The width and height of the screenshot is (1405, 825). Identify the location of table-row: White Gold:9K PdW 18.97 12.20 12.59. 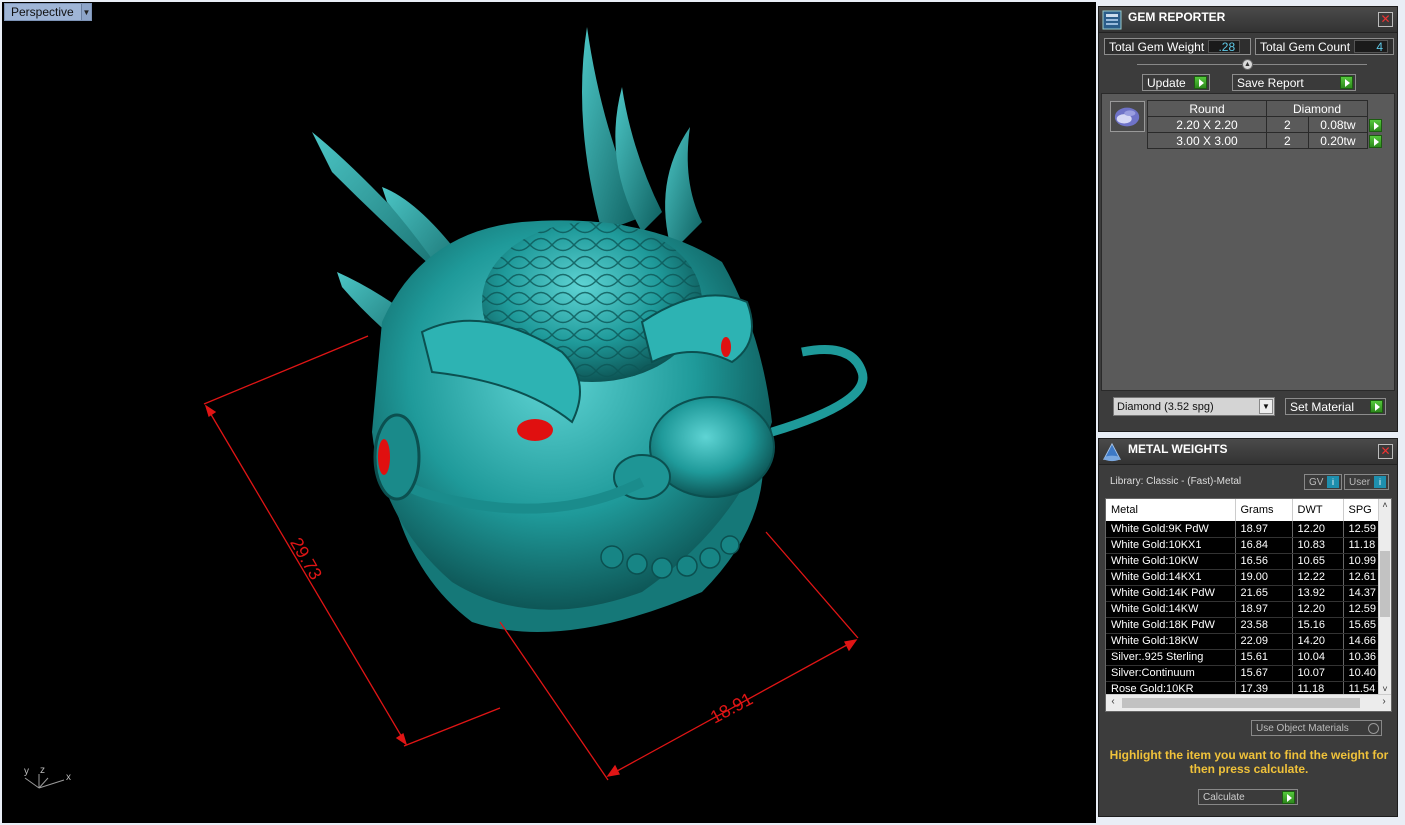
(1243, 529).